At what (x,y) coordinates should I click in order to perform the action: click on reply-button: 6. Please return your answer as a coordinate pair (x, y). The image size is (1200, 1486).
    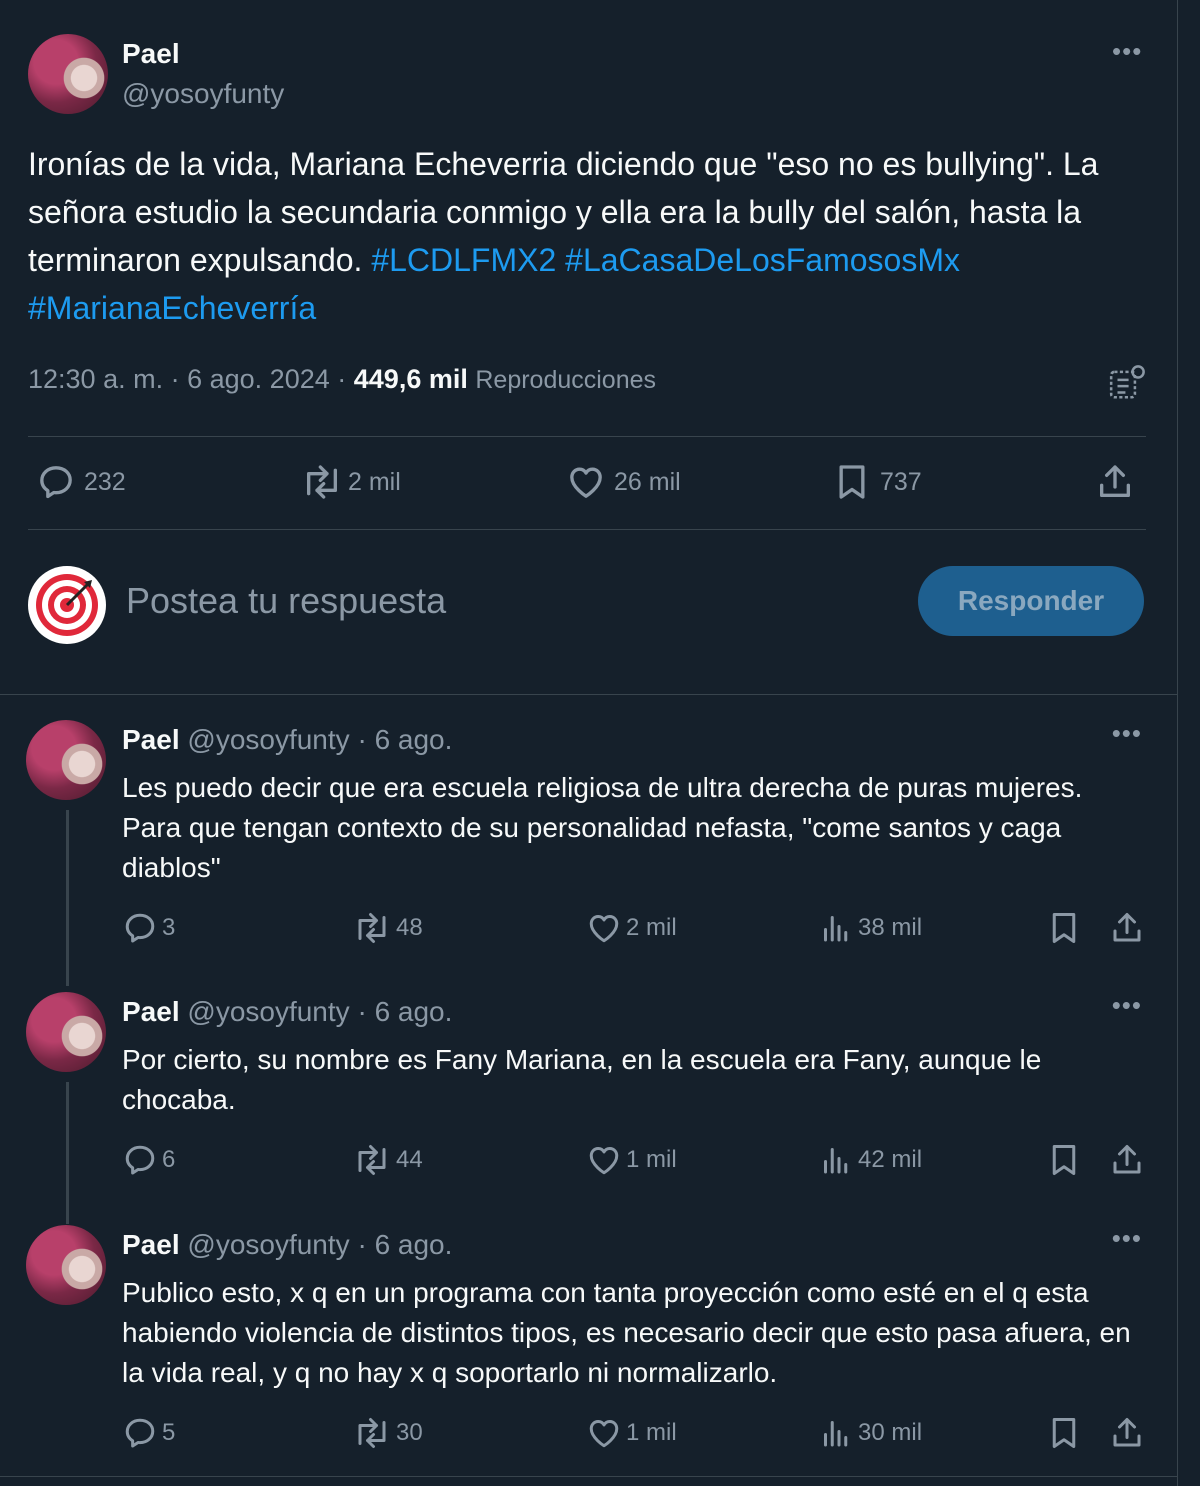
    Looking at the image, I should click on (148, 1160).